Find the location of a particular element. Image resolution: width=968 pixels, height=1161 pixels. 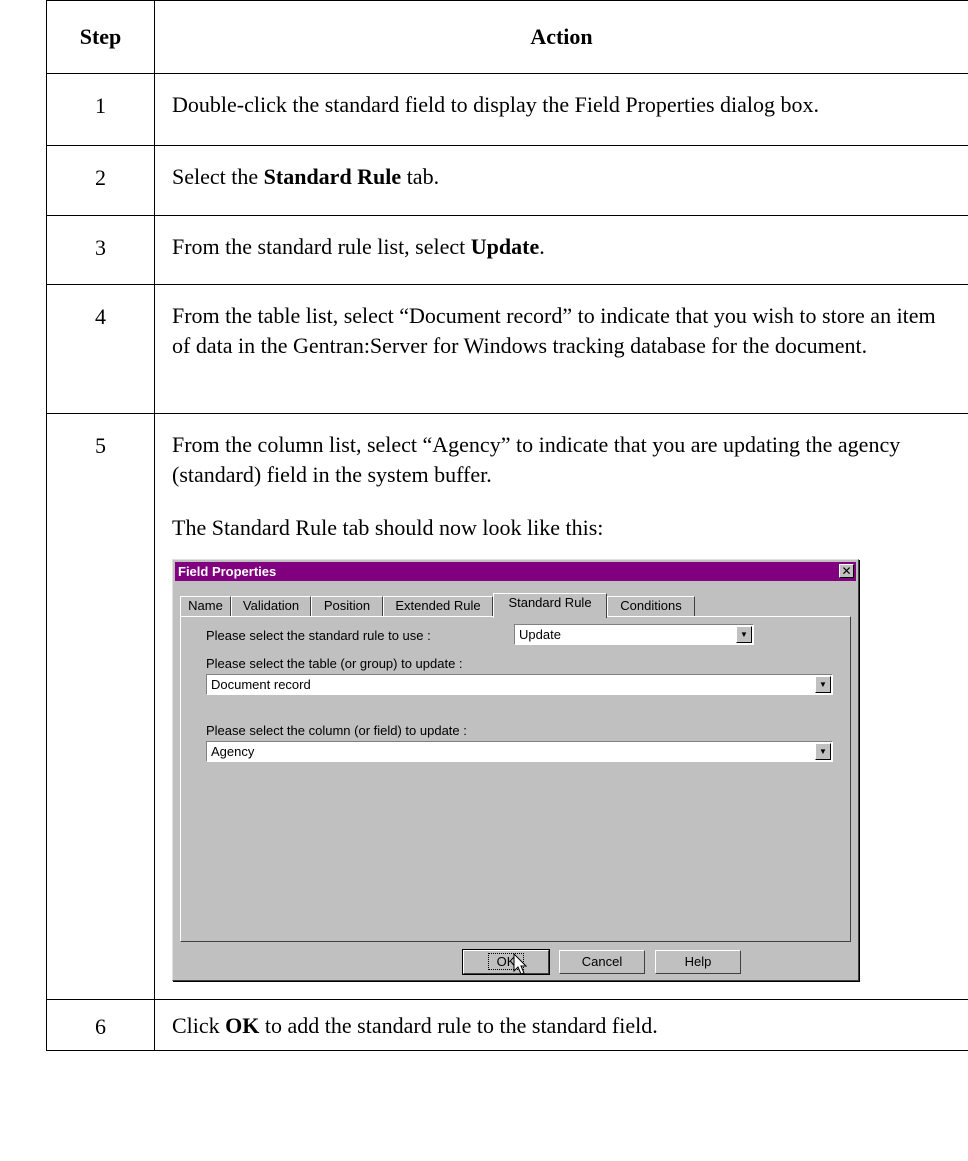

rule-label: Please select the standard rule to use : is located at coordinates (318, 635).